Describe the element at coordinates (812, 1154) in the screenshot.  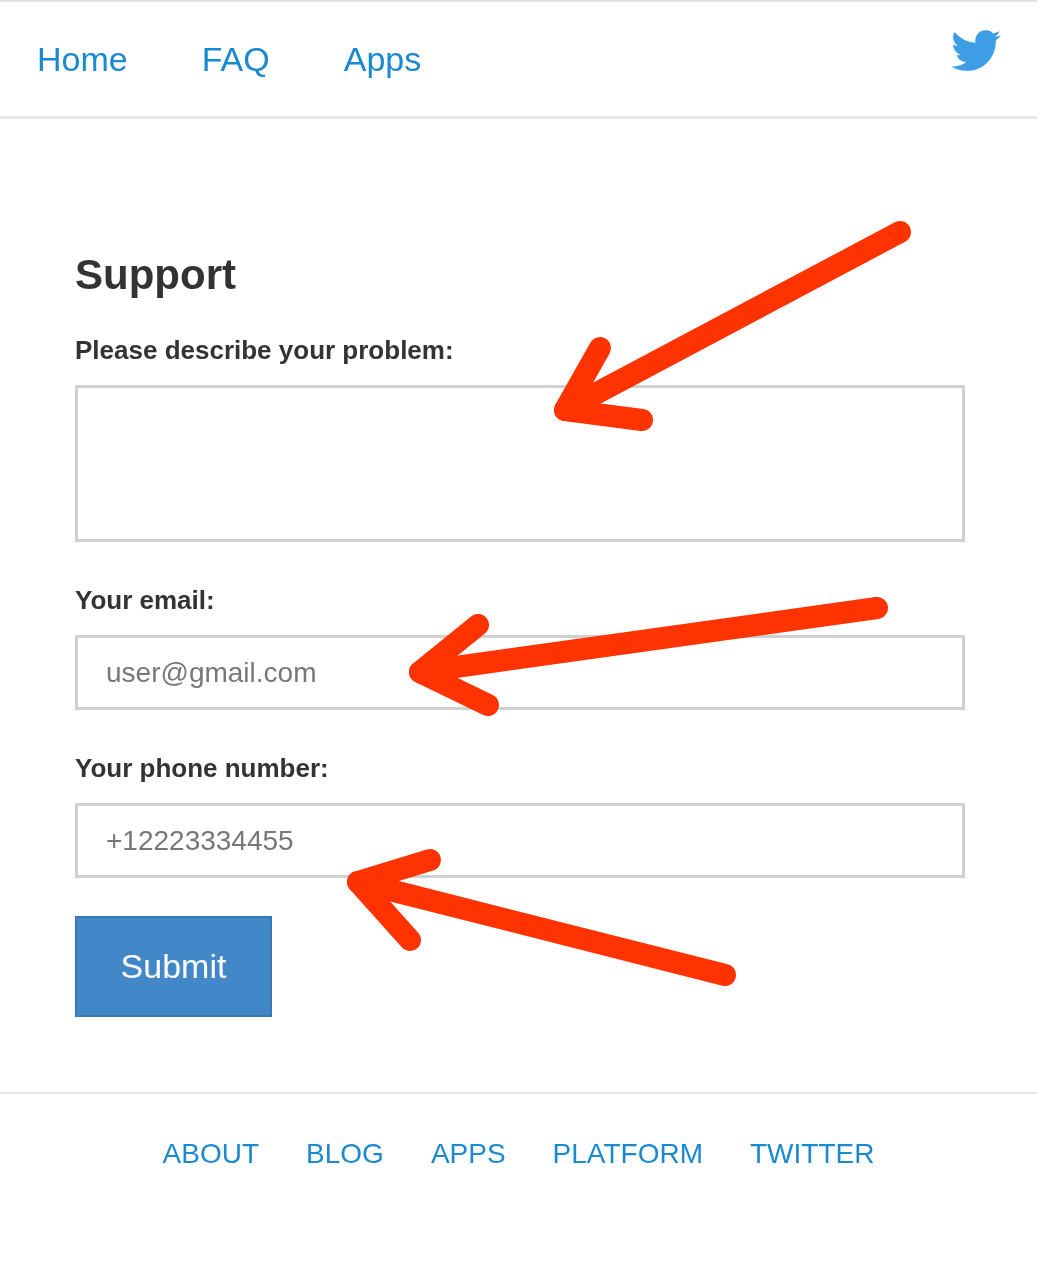
I see `footer-link: TWITTER` at that location.